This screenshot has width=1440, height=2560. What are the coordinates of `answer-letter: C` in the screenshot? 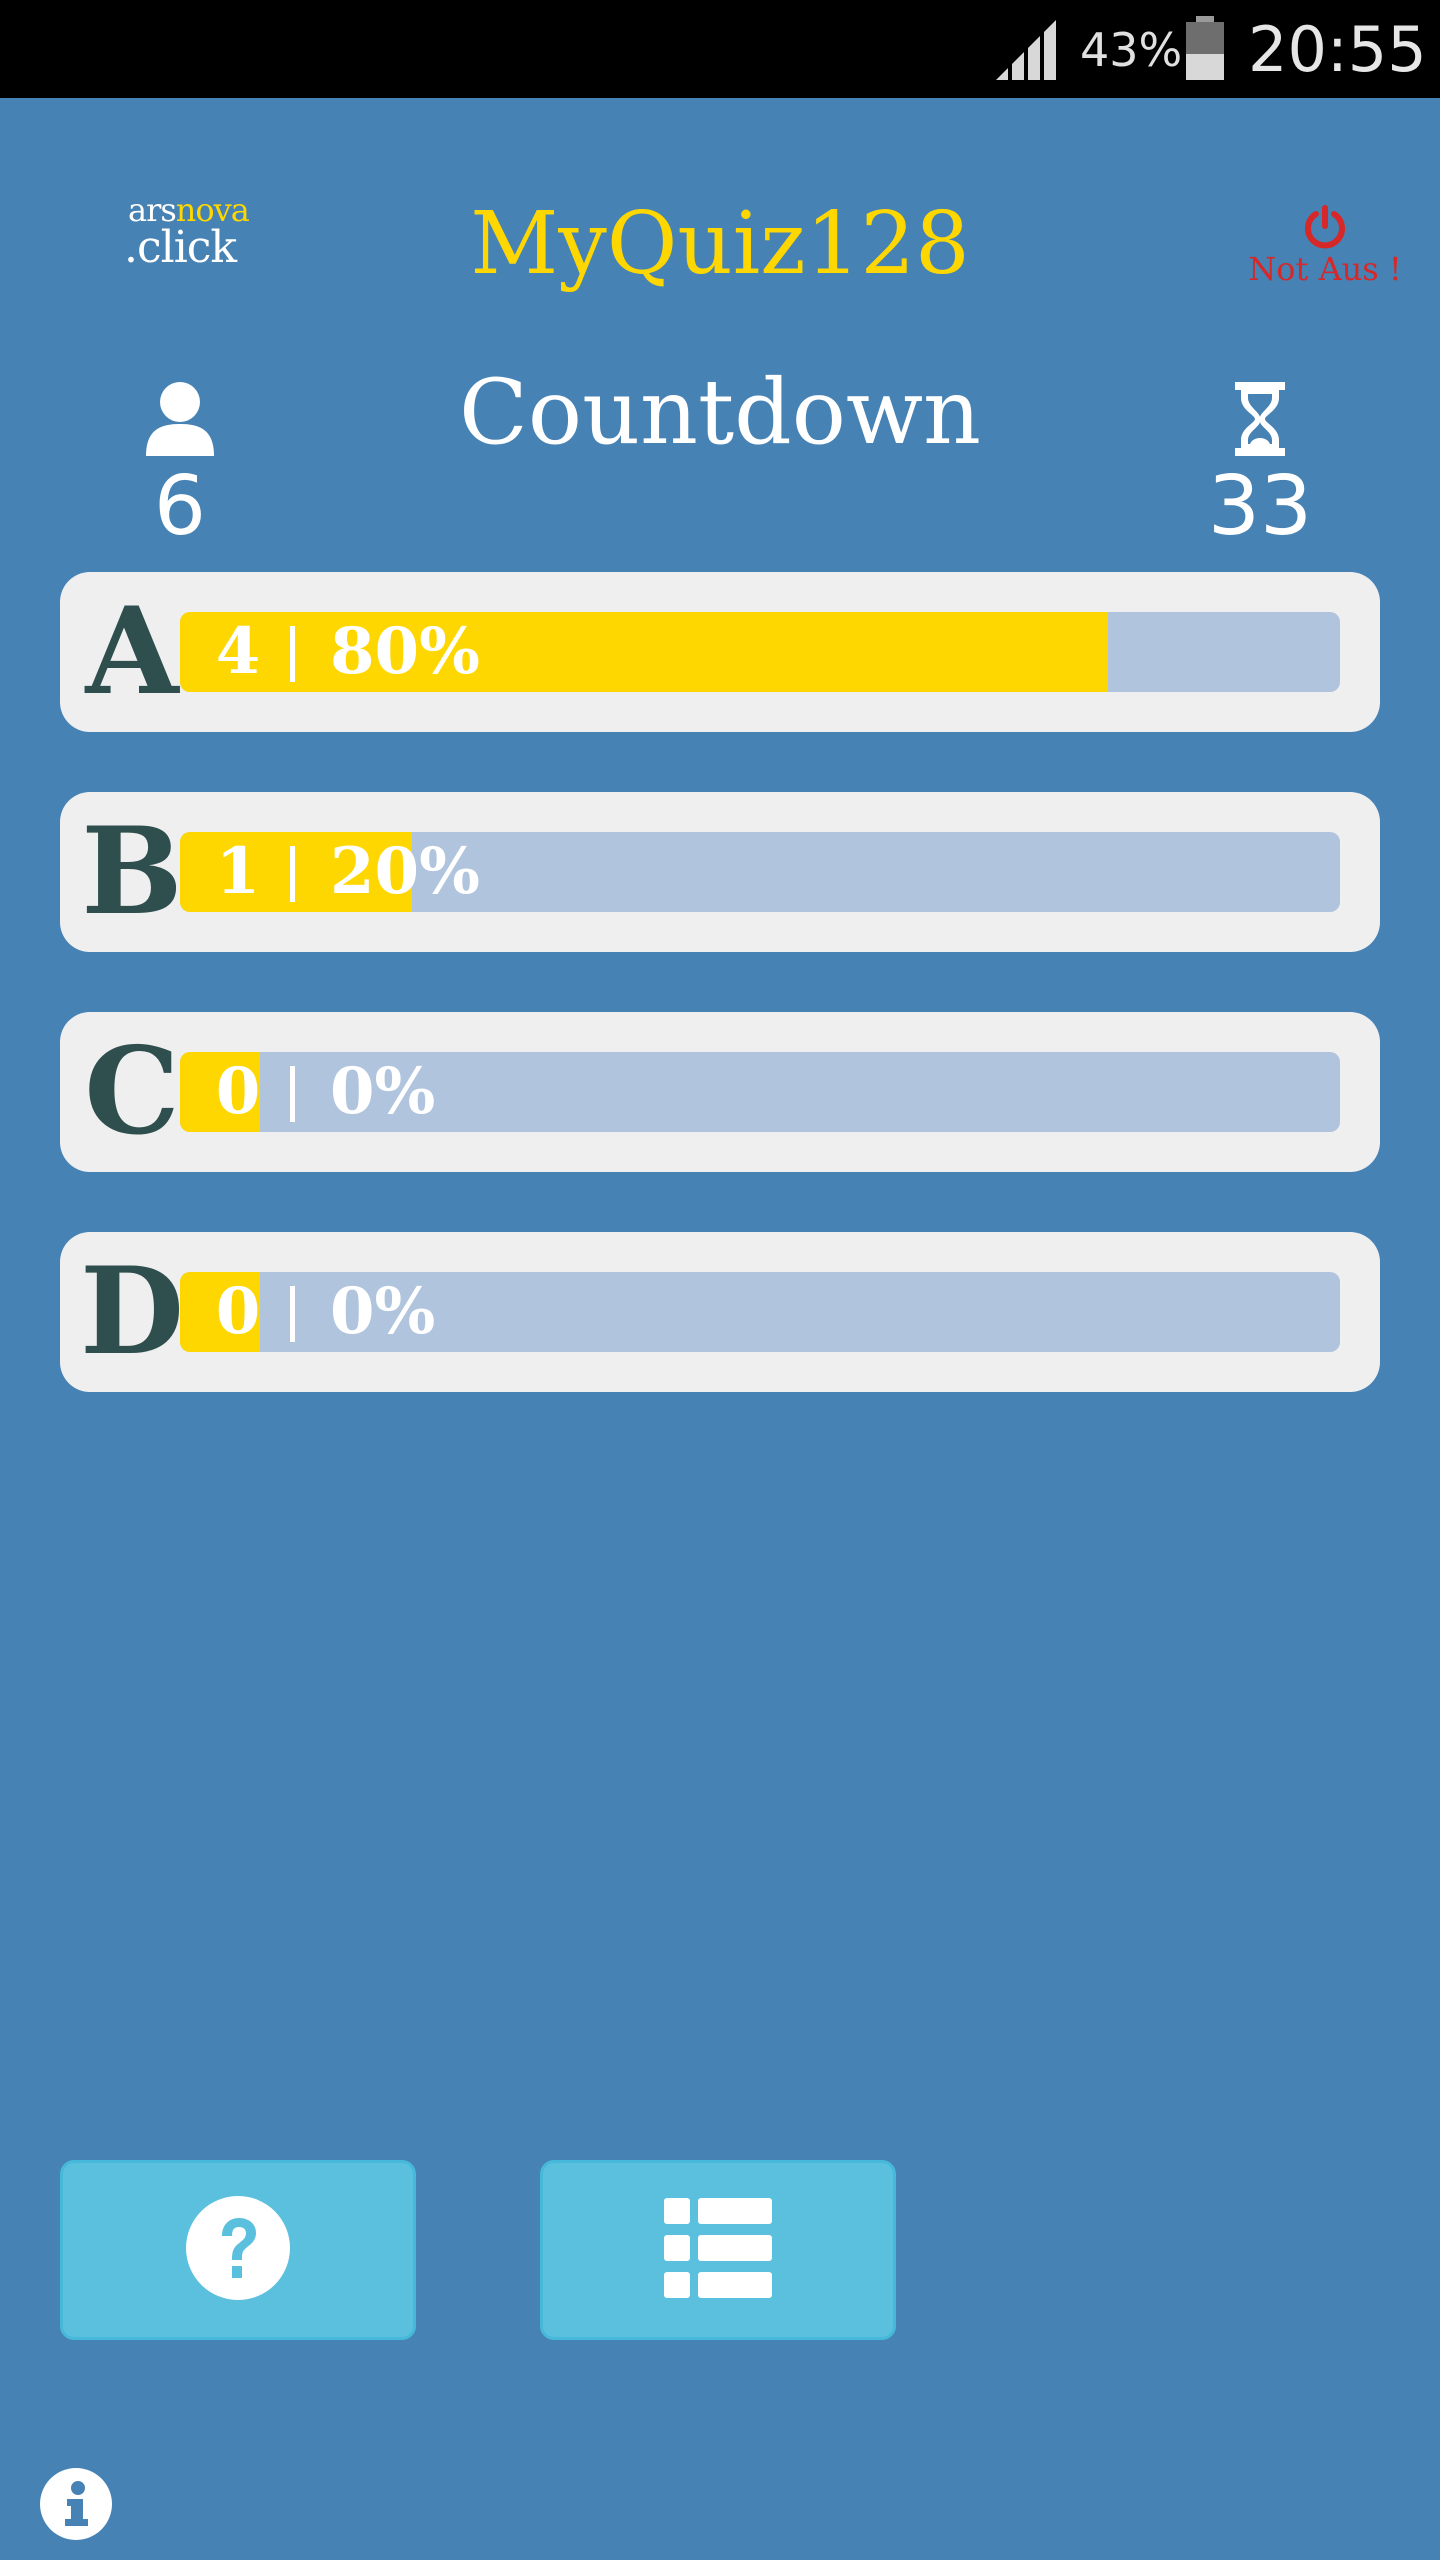 It's located at (132, 1091).